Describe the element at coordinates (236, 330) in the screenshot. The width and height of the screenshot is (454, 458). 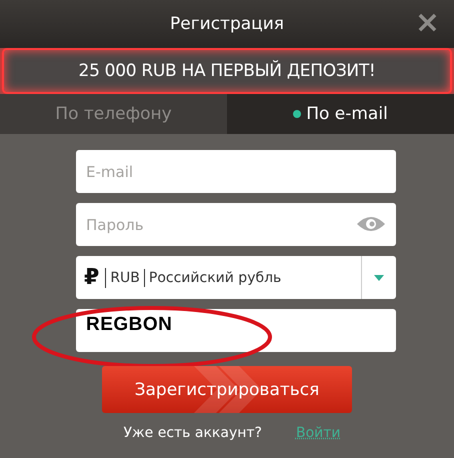
I see `promo-code-field: REGBON` at that location.